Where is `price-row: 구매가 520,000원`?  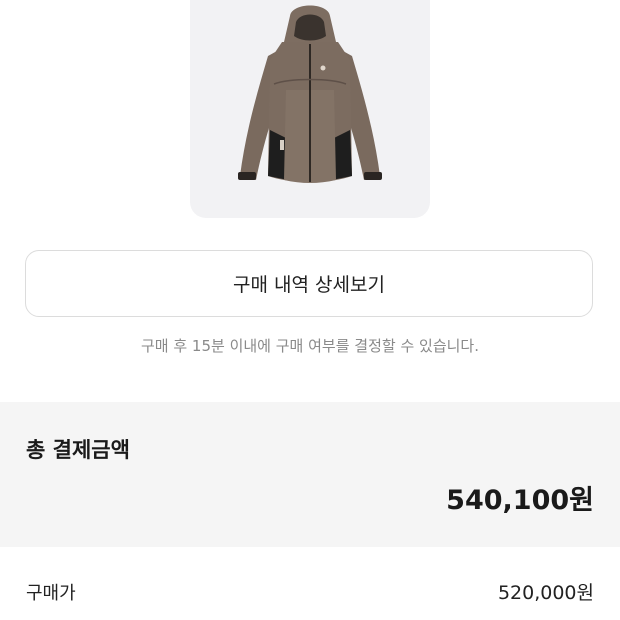
price-row: 구매가 520,000원 is located at coordinates (310, 583).